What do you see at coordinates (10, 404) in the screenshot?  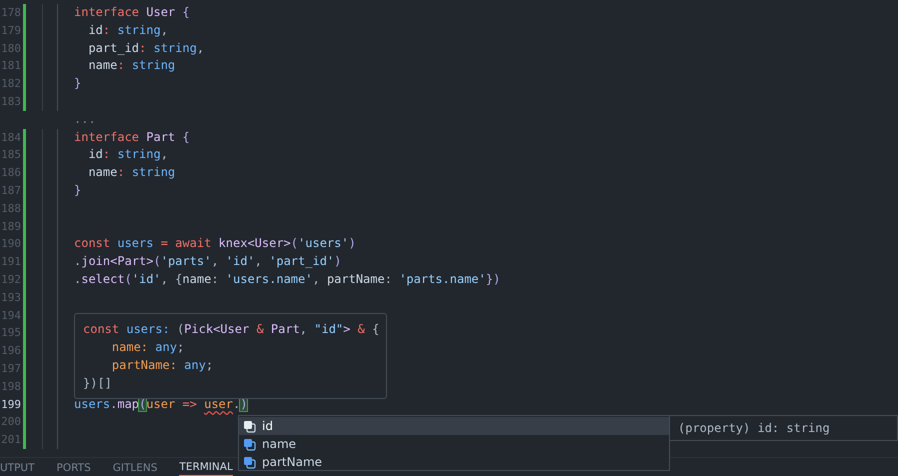 I see `line-number: 199` at bounding box center [10, 404].